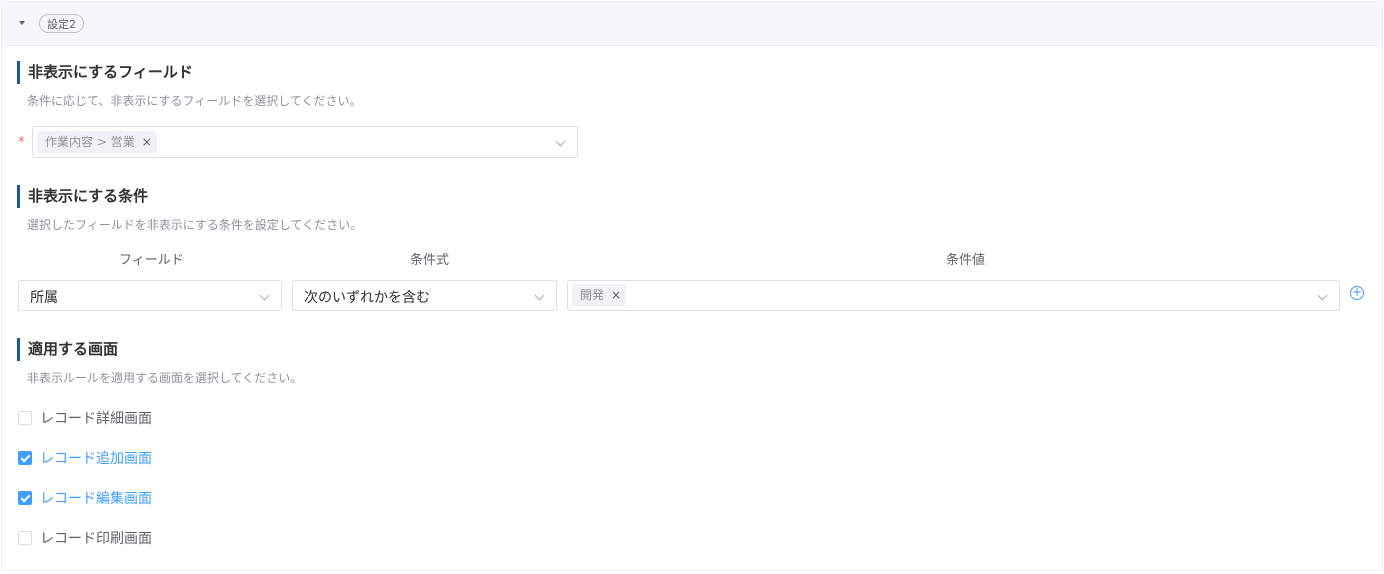  What do you see at coordinates (966, 260) in the screenshot?
I see `column-label-value: 条件値` at bounding box center [966, 260].